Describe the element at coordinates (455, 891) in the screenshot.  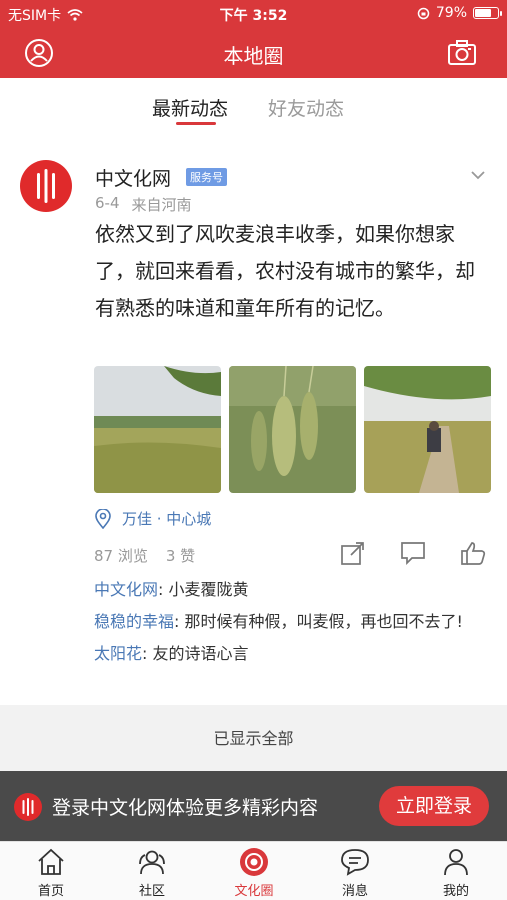
I see `tab-mine-label: 我的` at that location.